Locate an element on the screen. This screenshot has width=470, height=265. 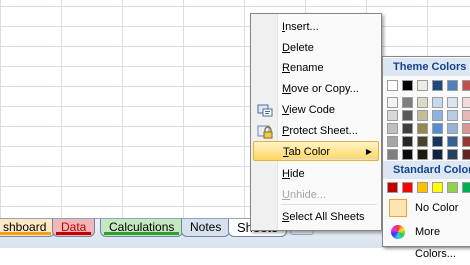
protect-sheet-icon is located at coordinates (265, 131).